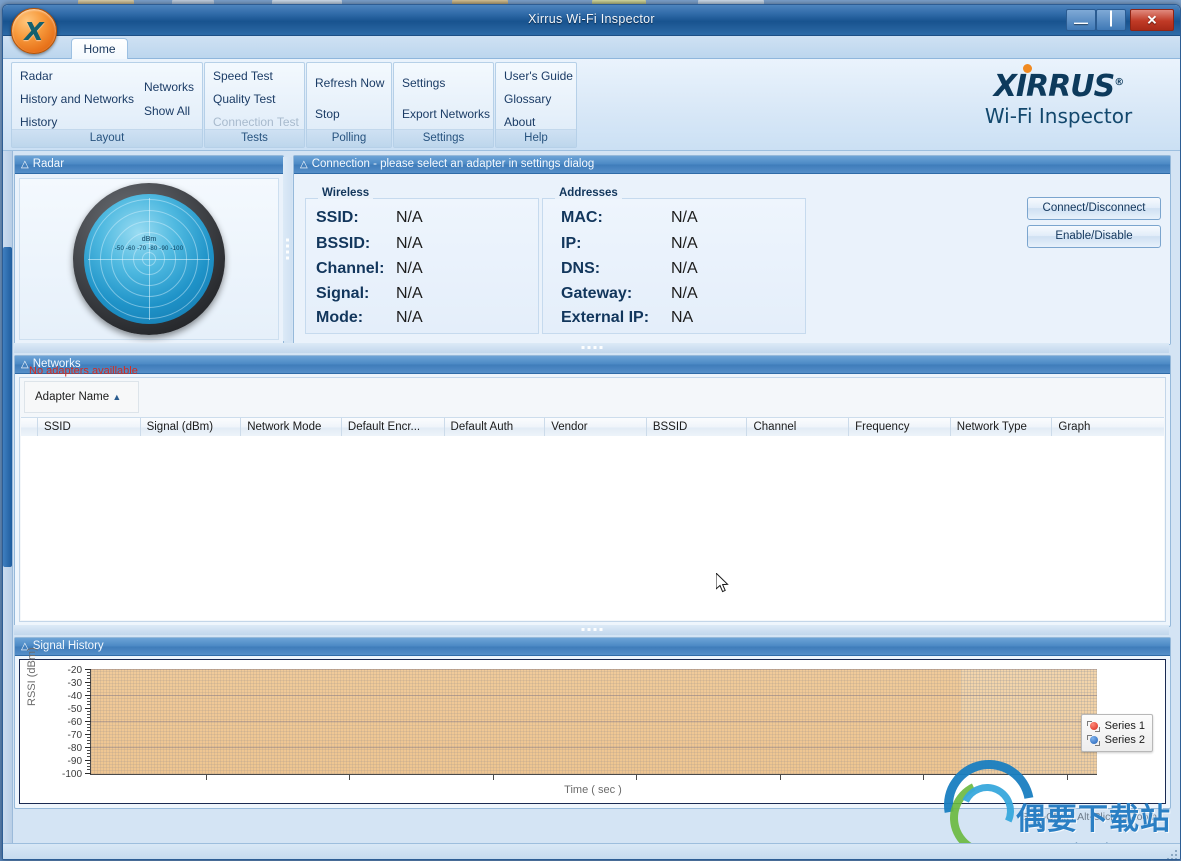 Image resolution: width=1181 pixels, height=861 pixels. What do you see at coordinates (38, 122) in the screenshot?
I see `ribbon-item-history: History` at bounding box center [38, 122].